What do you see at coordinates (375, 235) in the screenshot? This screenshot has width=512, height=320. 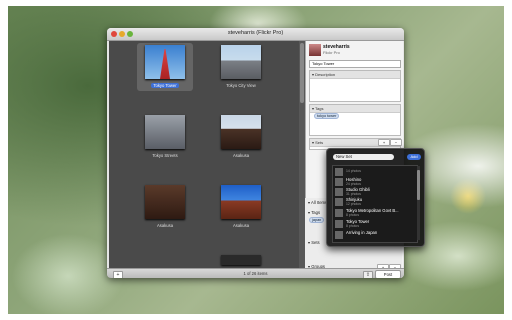 I see `set-item: Arriving in Japan` at bounding box center [375, 235].